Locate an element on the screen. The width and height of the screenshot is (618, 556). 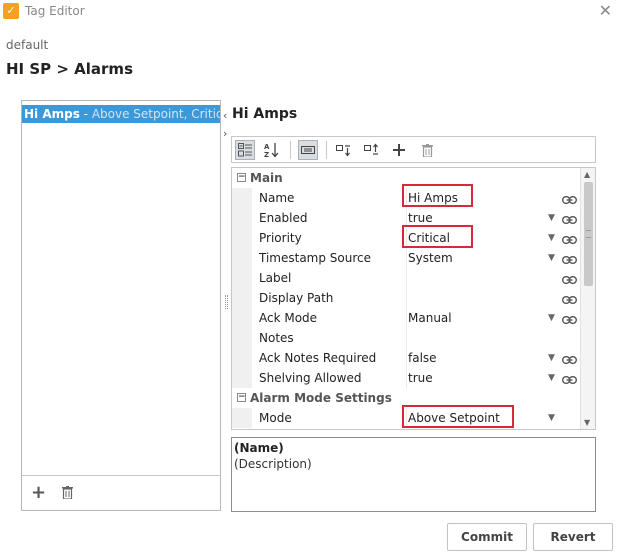
property-name: Display Path is located at coordinates (296, 298).